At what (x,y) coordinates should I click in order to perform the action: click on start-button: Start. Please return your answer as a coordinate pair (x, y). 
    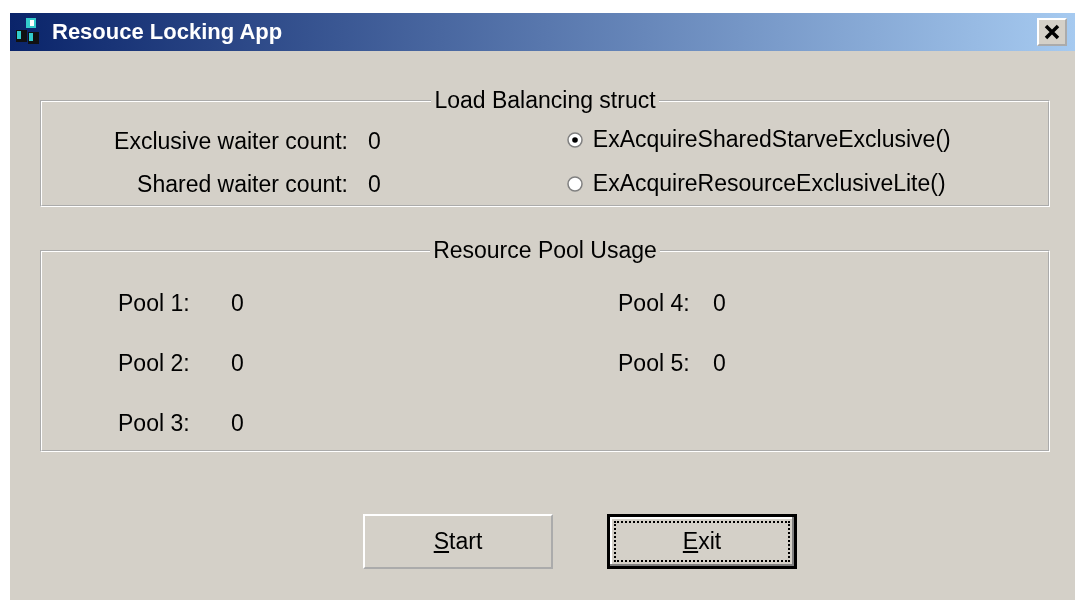
    Looking at the image, I should click on (458, 541).